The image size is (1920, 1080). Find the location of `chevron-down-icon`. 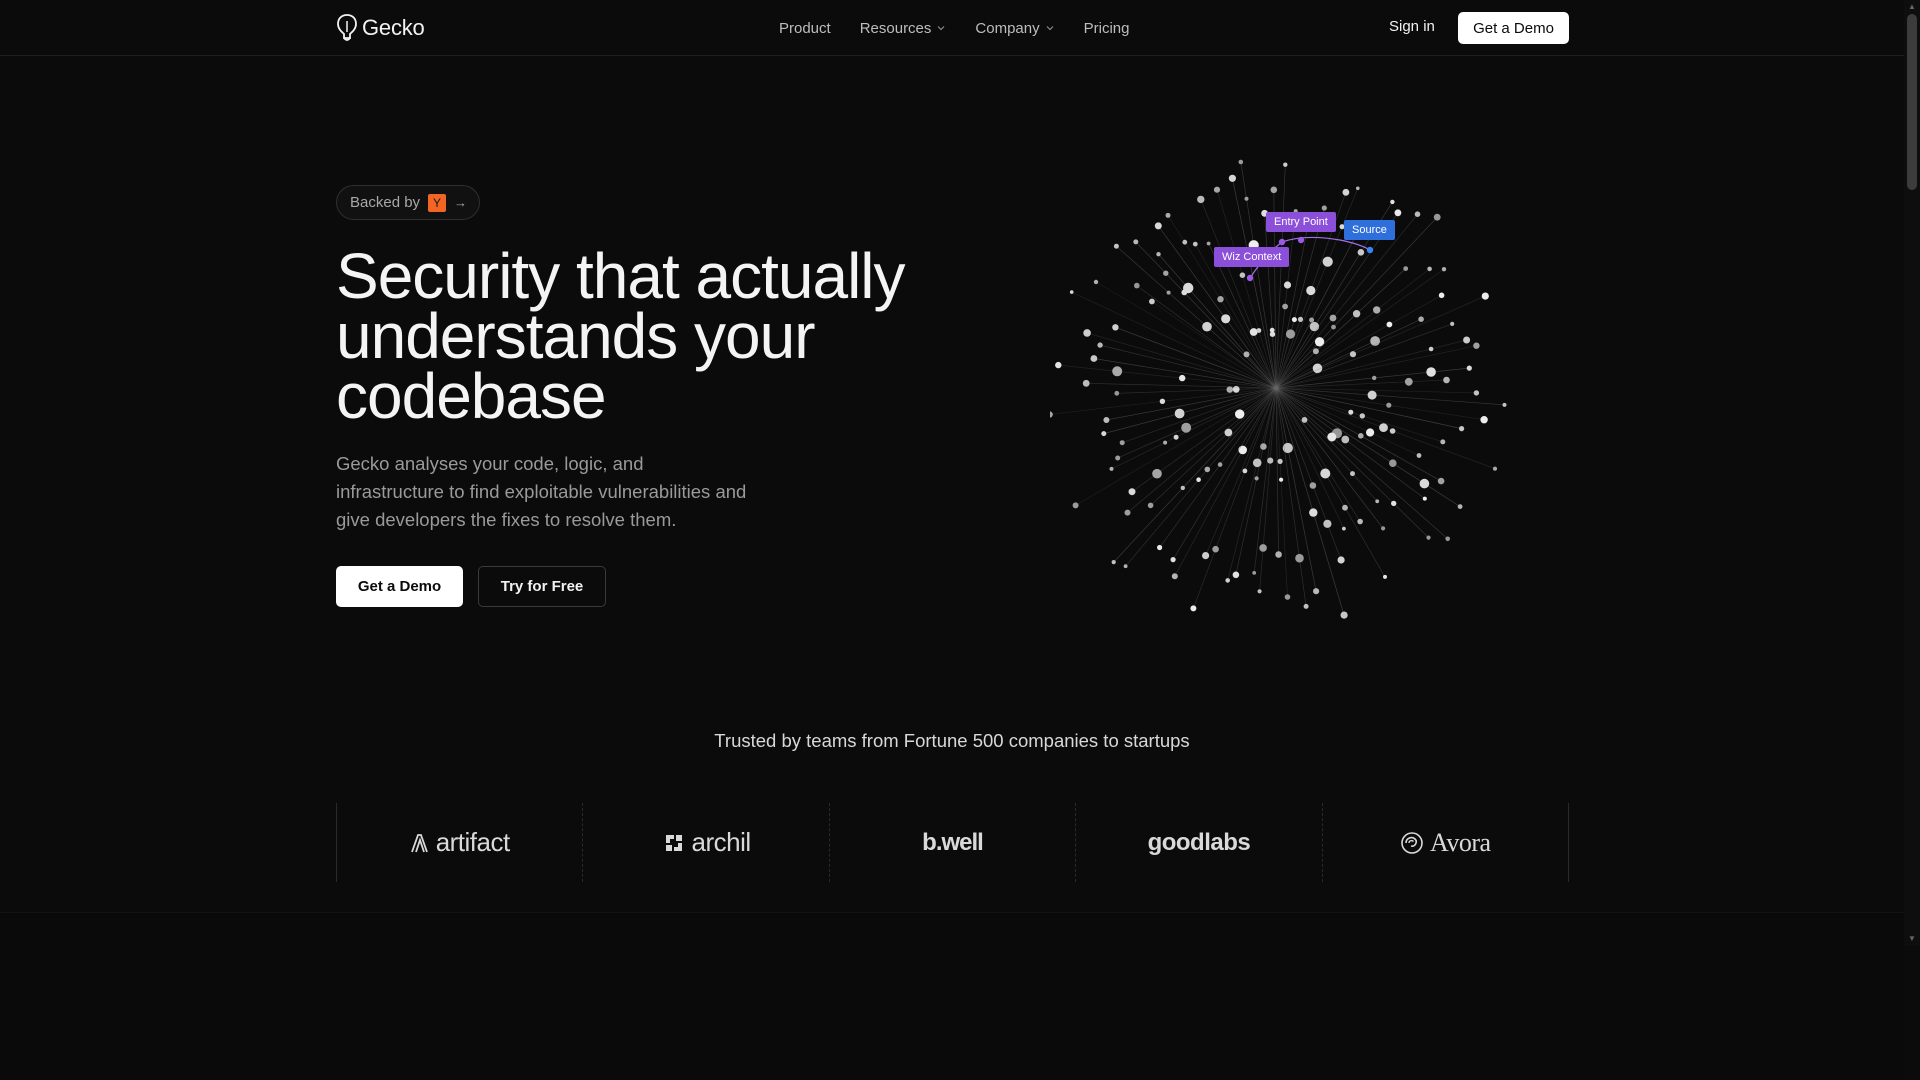

chevron-down-icon is located at coordinates (941, 28).